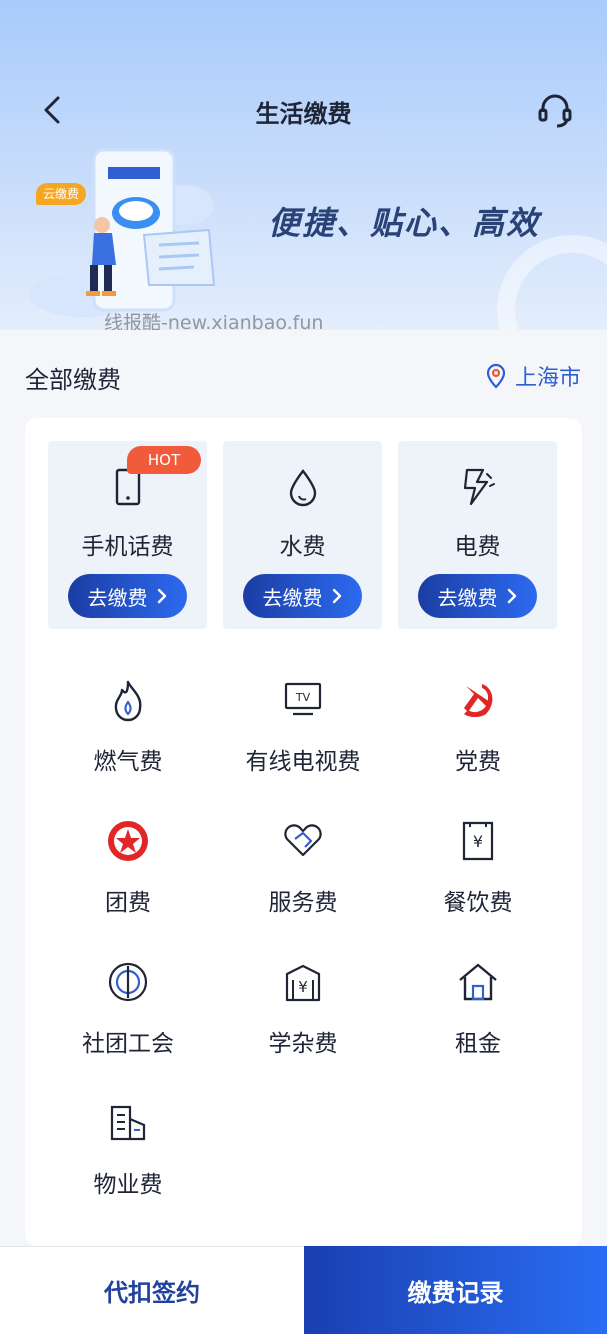 The height and width of the screenshot is (1334, 607). Describe the element at coordinates (122, 232) in the screenshot. I see `phone-illustration` at that location.